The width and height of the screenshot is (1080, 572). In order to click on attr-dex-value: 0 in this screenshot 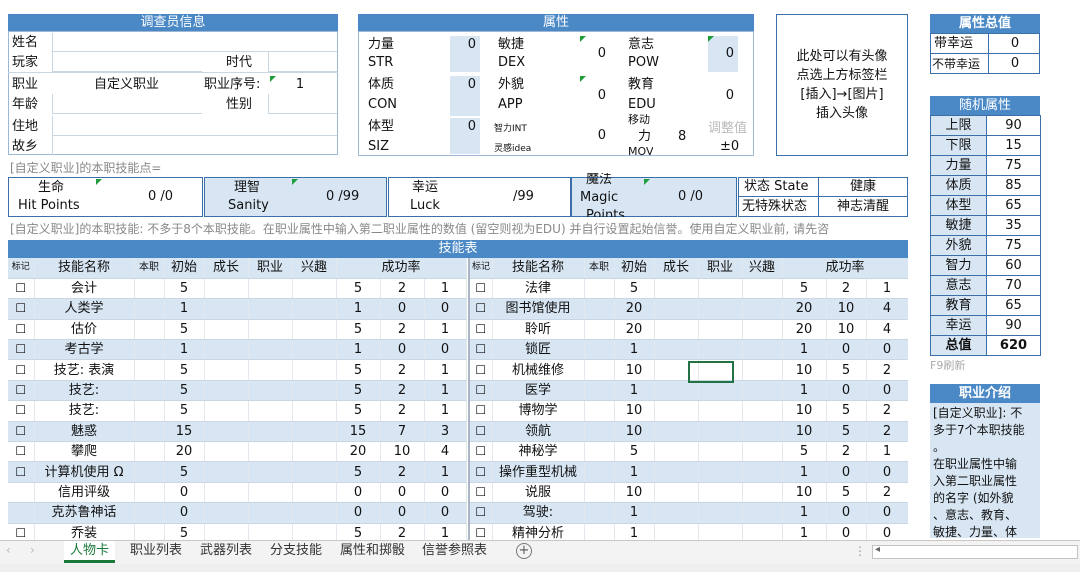, I will do `click(595, 54)`.